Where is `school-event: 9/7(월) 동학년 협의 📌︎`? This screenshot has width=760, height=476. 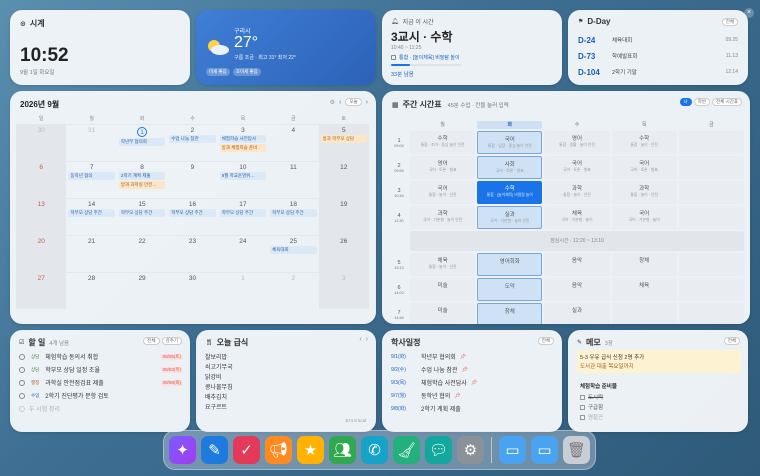 school-event: 9/7(월) 동학년 협의 📌︎ is located at coordinates (473, 395).